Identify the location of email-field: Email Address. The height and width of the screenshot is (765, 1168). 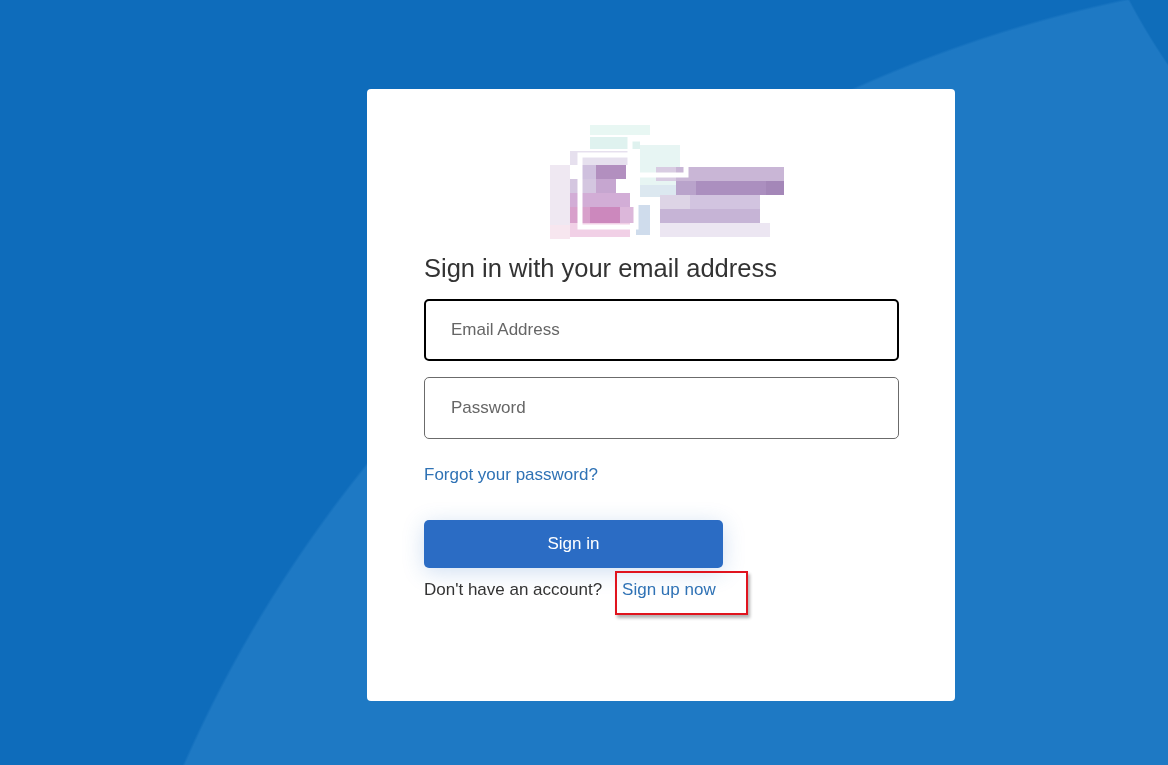
(661, 330).